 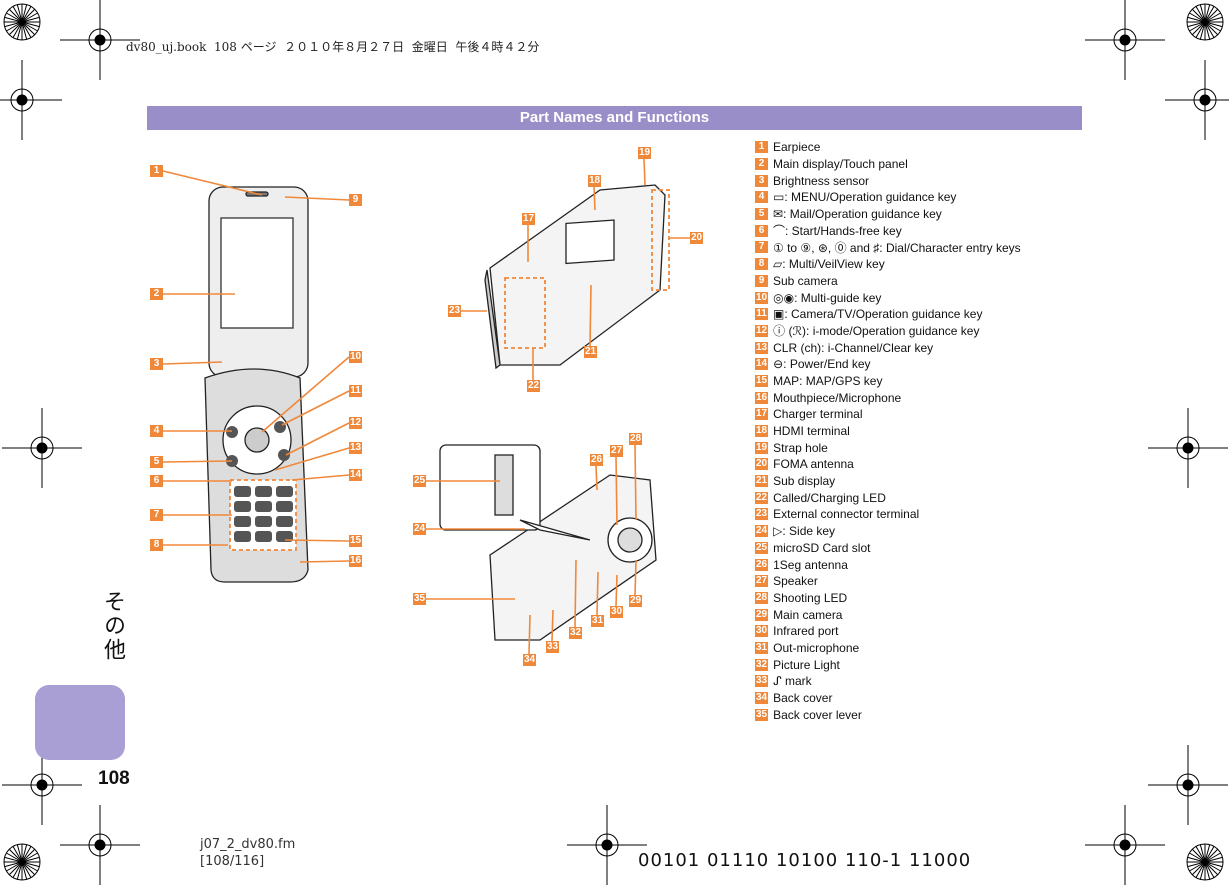 I want to click on list-item: 29 Main camera, so click(x=888, y=614).